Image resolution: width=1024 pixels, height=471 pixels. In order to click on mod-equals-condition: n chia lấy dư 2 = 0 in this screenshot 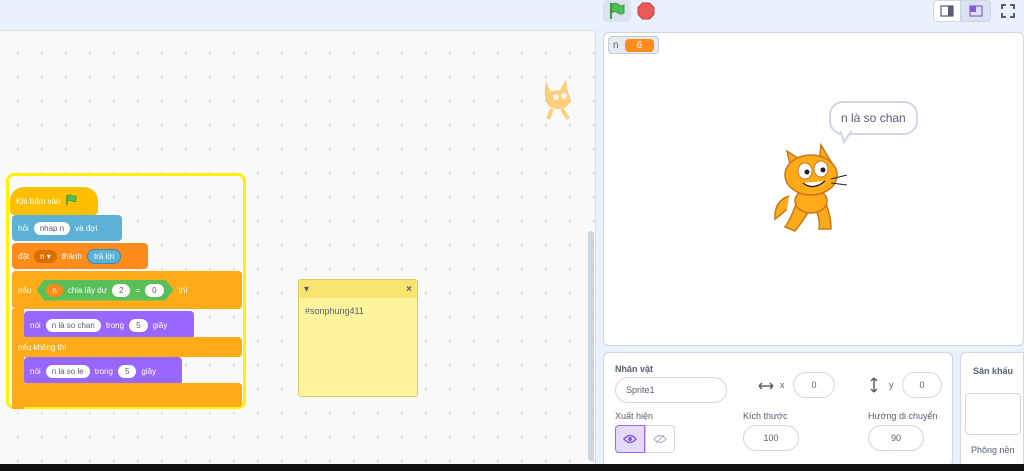, I will do `click(104, 290)`.